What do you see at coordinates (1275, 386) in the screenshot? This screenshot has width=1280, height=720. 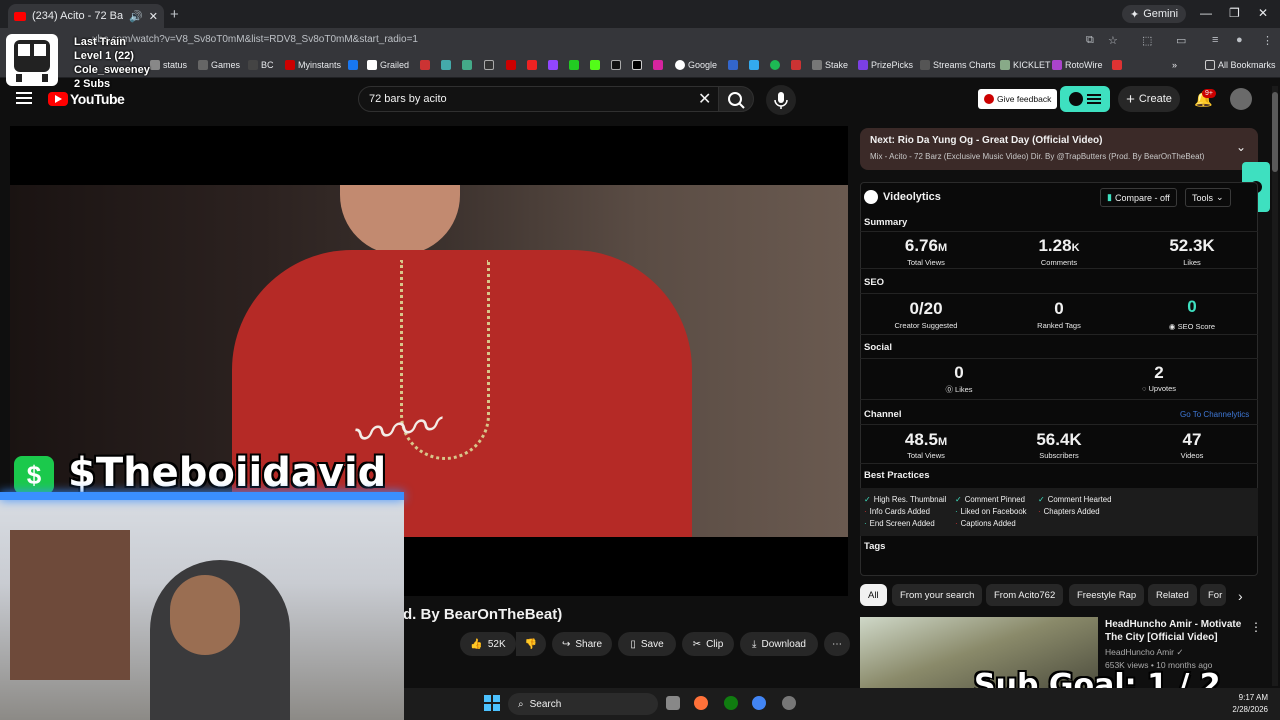 I see `scrollbar-track` at bounding box center [1275, 386].